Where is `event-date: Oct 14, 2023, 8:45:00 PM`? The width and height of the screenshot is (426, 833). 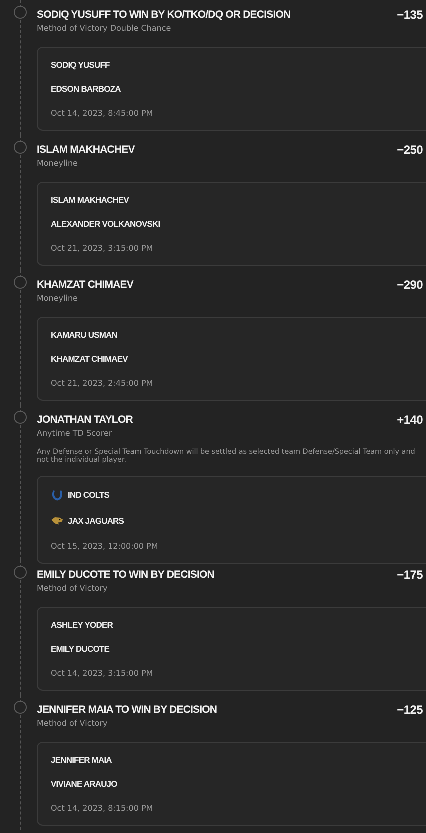 event-date: Oct 14, 2023, 8:45:00 PM is located at coordinates (102, 113).